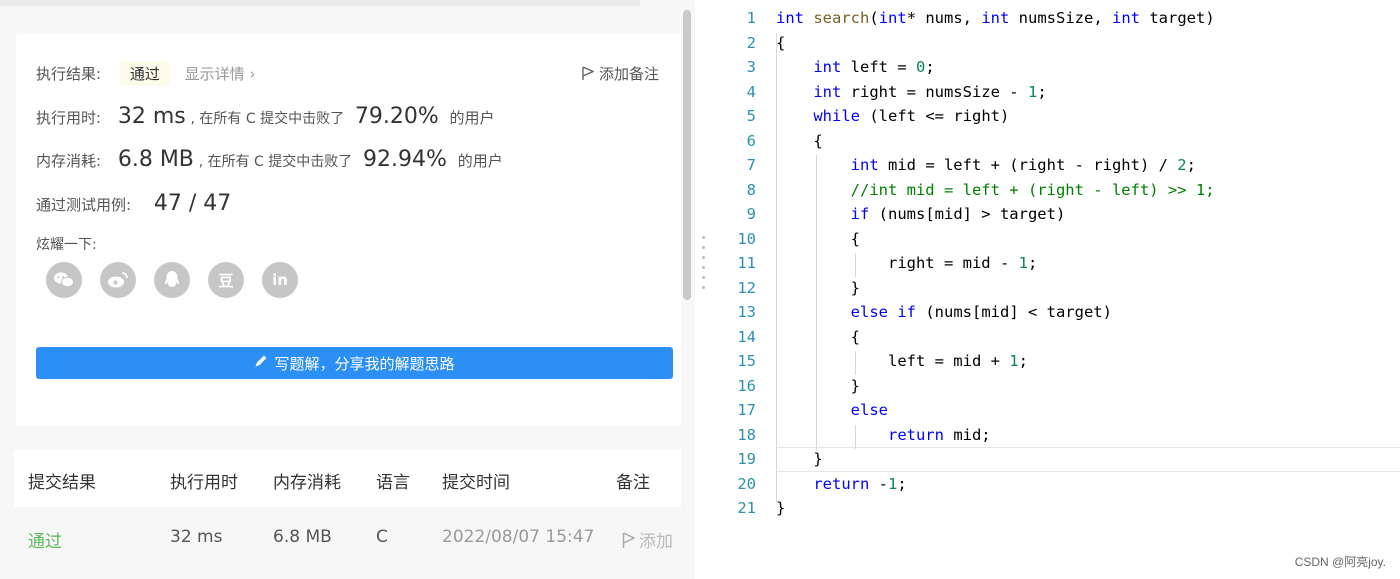 Image resolution: width=1400 pixels, height=579 pixels. Describe the element at coordinates (382, 537) in the screenshot. I see `row-language: C` at that location.